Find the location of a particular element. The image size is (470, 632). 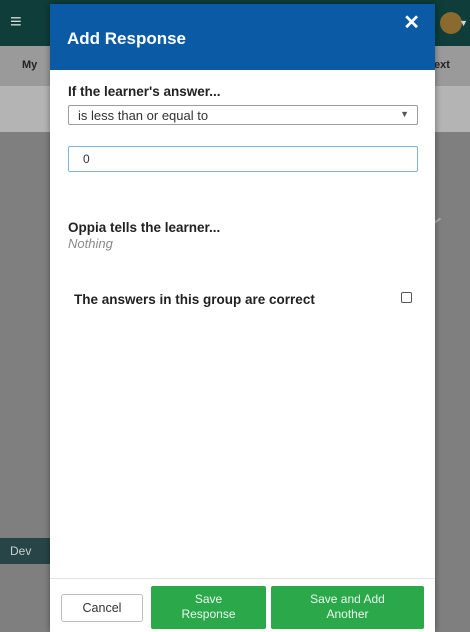

background-dev-label: Dev is located at coordinates (21, 551).